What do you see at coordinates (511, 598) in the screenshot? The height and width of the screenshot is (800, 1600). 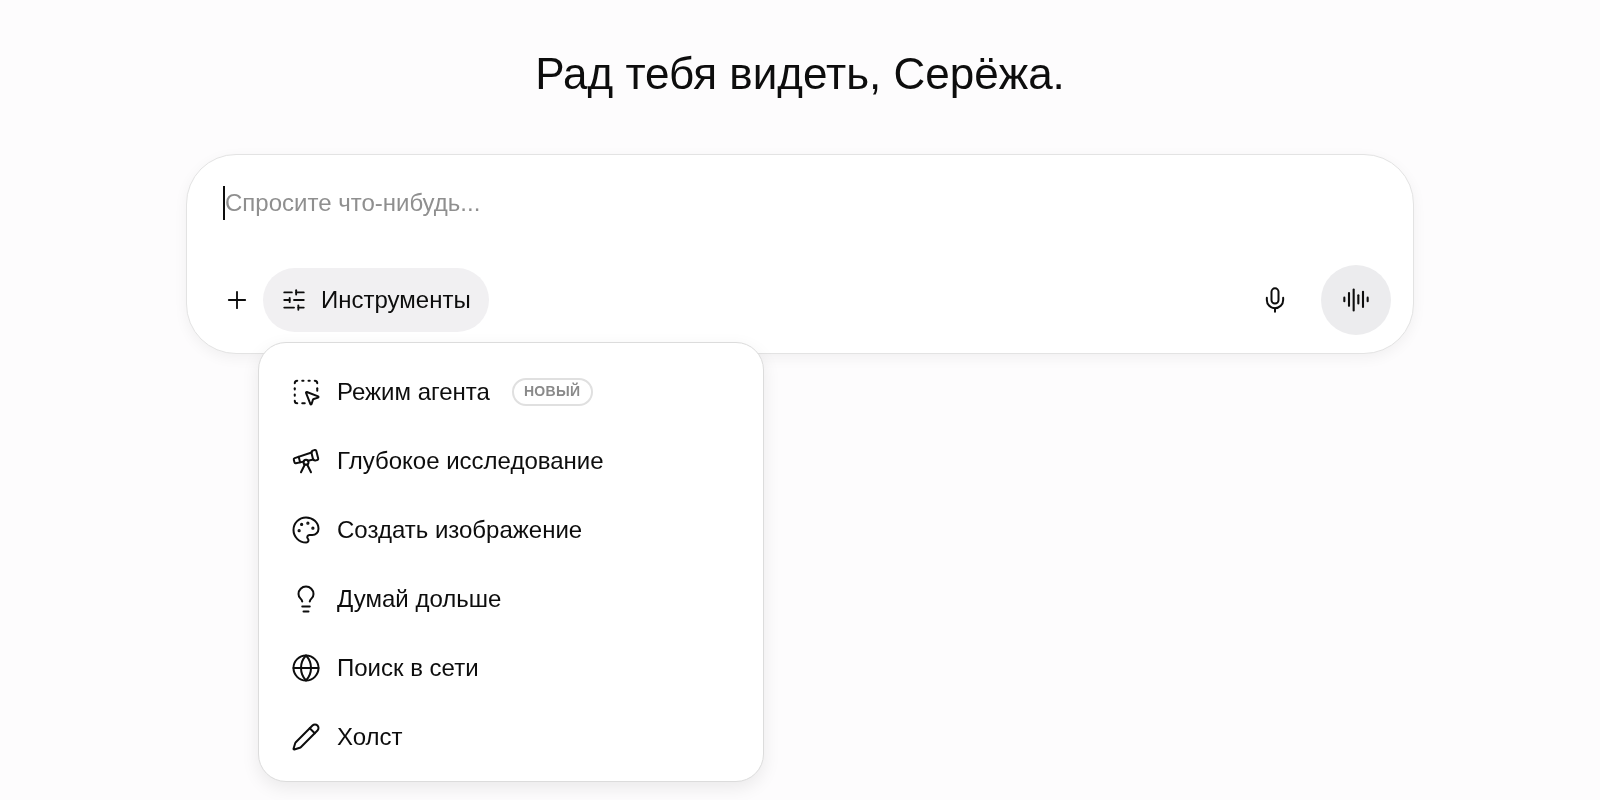 I see `menu-item: Думай дольше` at bounding box center [511, 598].